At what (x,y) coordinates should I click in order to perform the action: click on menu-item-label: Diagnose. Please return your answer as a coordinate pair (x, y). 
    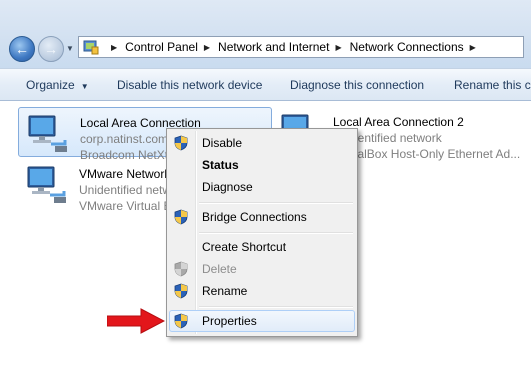
    Looking at the image, I should click on (227, 187).